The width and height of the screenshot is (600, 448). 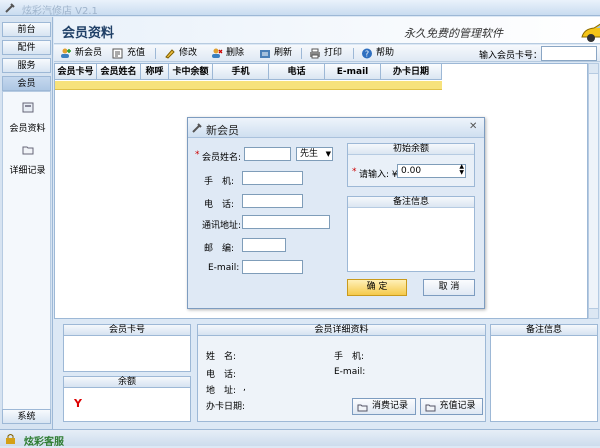 I want to click on nav-tab-member: 会员, so click(x=26, y=83).